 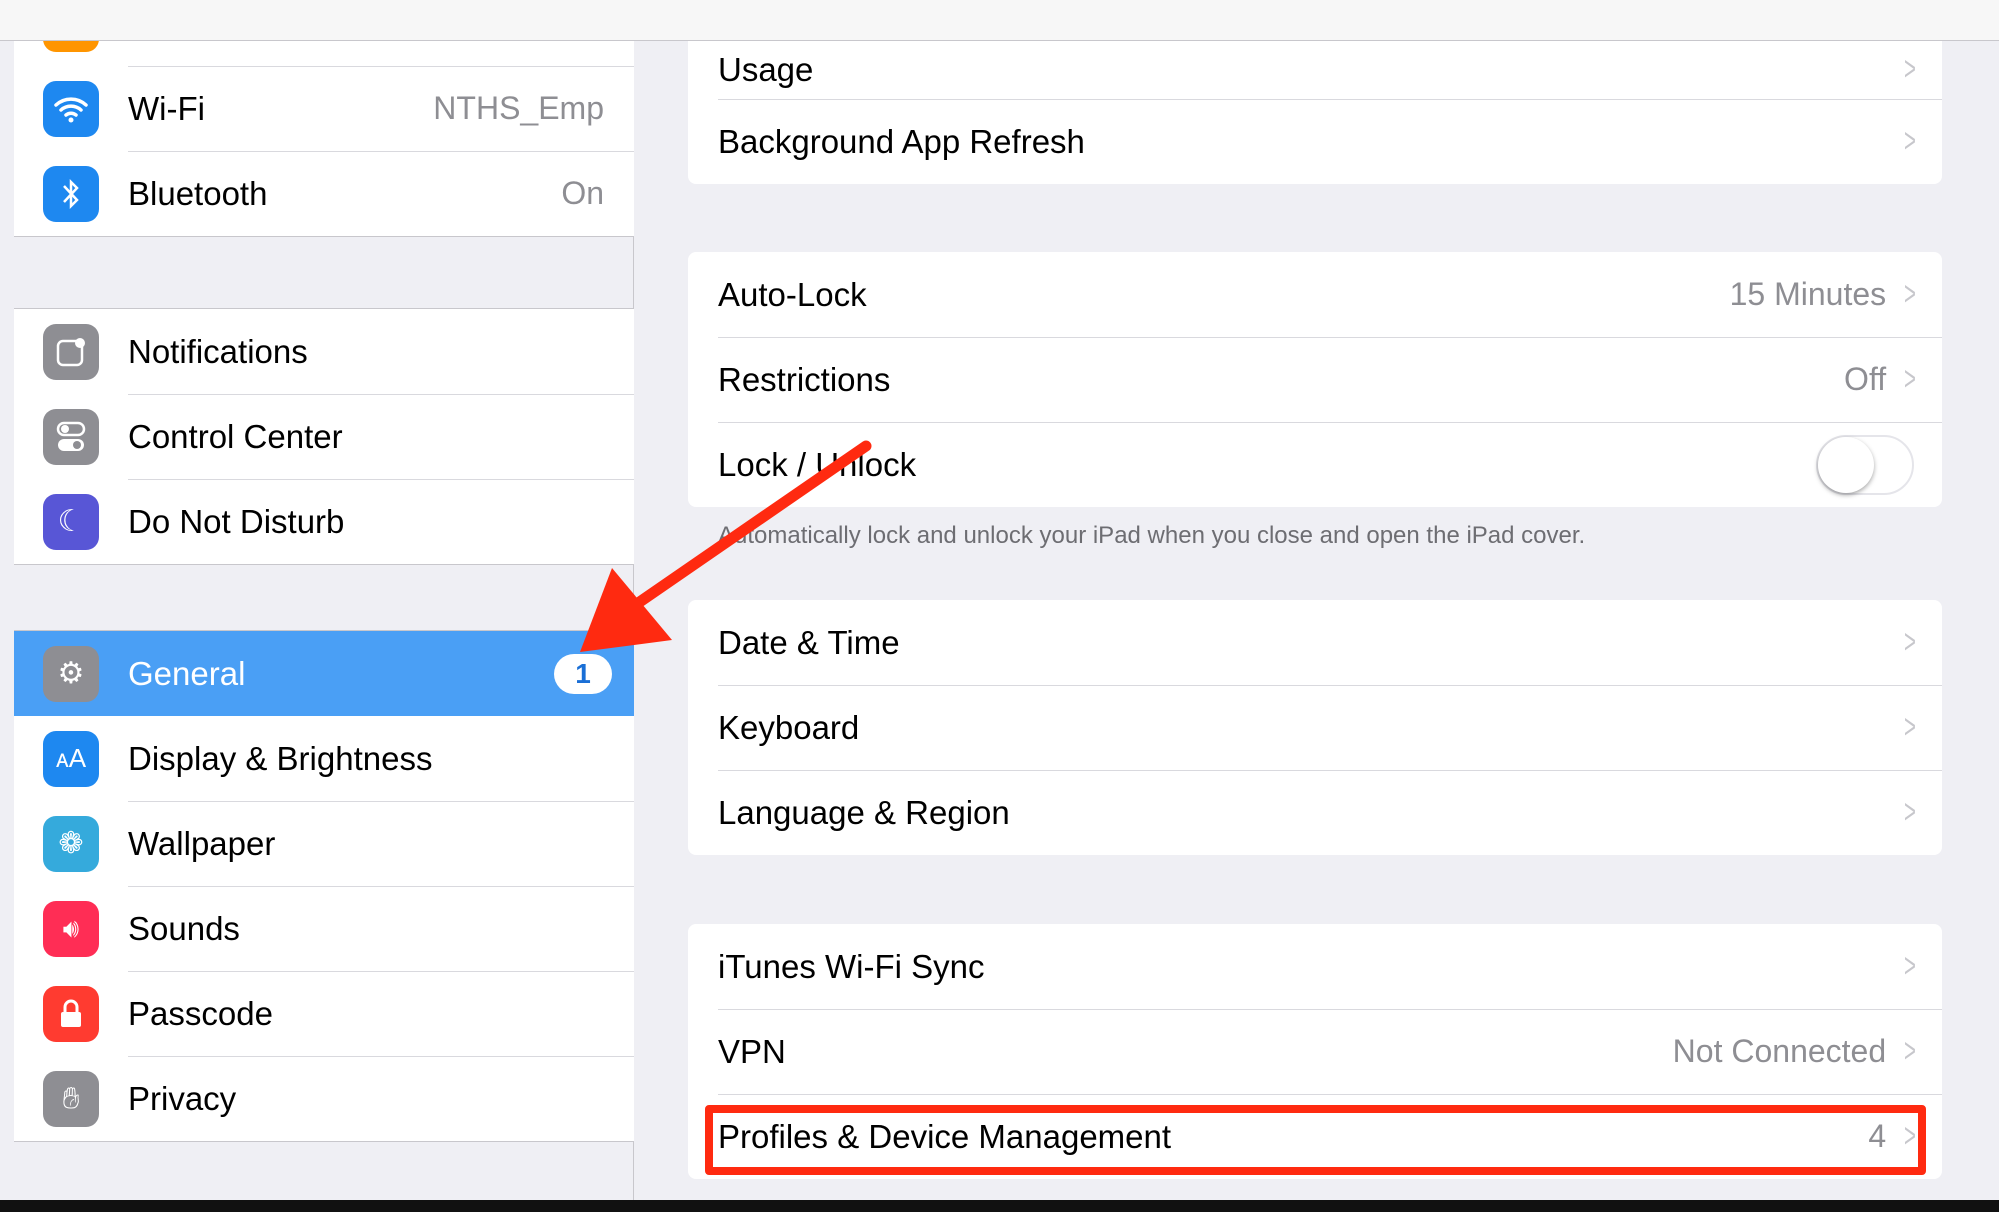 What do you see at coordinates (999, 1206) in the screenshot?
I see `bottom-edge` at bounding box center [999, 1206].